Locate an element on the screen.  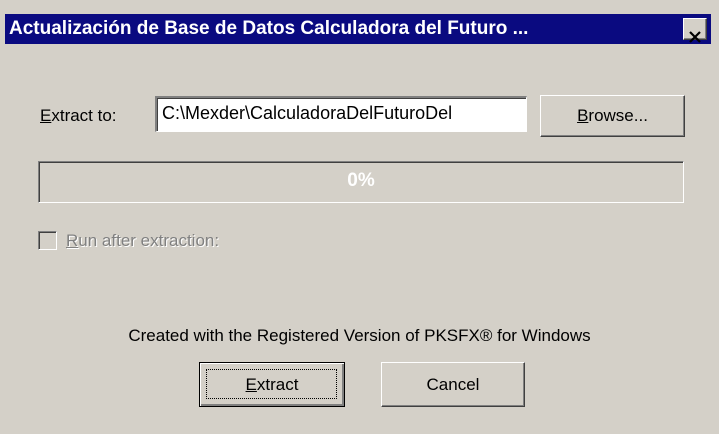
cancel-button: Cancel is located at coordinates (453, 384).